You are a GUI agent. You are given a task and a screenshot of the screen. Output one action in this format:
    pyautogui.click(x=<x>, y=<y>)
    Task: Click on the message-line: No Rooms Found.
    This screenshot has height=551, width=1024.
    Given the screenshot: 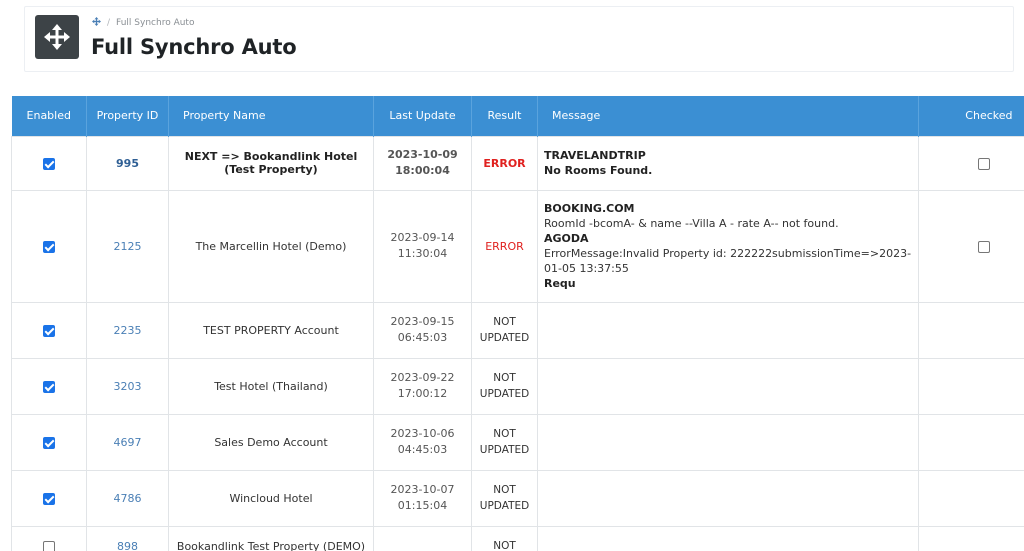 What is the action you would take?
    pyautogui.click(x=598, y=170)
    